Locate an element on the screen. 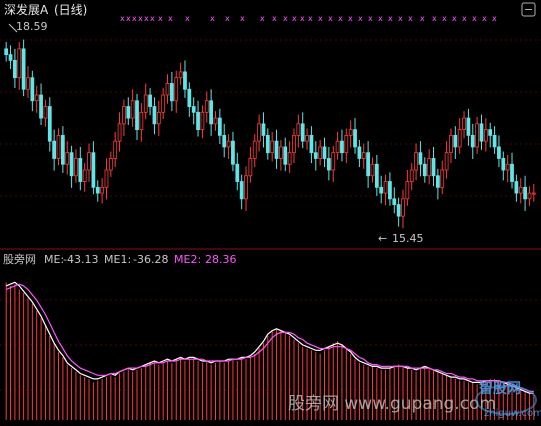  me-value: -43.13 is located at coordinates (80, 259).